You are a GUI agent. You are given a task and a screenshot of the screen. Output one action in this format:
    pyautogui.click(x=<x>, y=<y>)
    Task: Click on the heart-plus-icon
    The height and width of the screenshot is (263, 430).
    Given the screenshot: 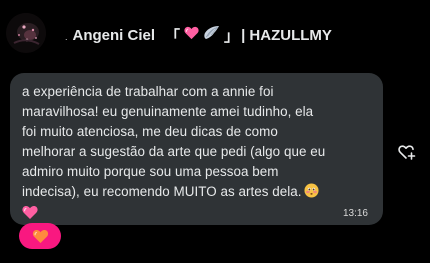 What is the action you would take?
    pyautogui.click(x=407, y=152)
    